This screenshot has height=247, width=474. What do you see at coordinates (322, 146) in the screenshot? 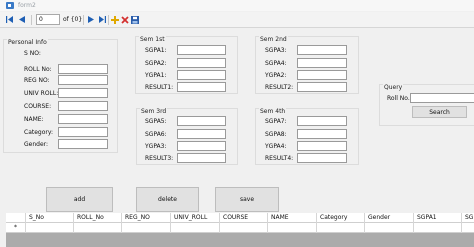
I see `ygpa4-field` at bounding box center [322, 146].